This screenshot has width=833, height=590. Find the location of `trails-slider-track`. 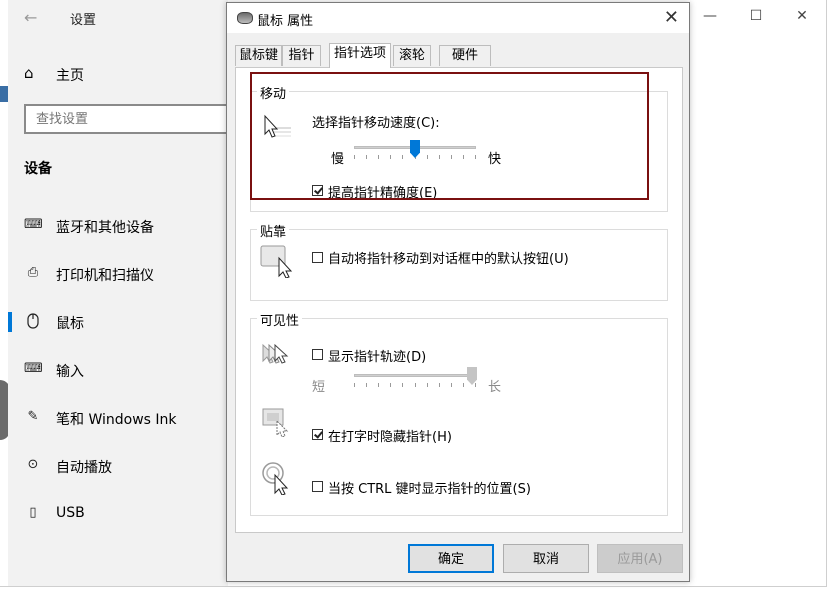

trails-slider-track is located at coordinates (415, 375).